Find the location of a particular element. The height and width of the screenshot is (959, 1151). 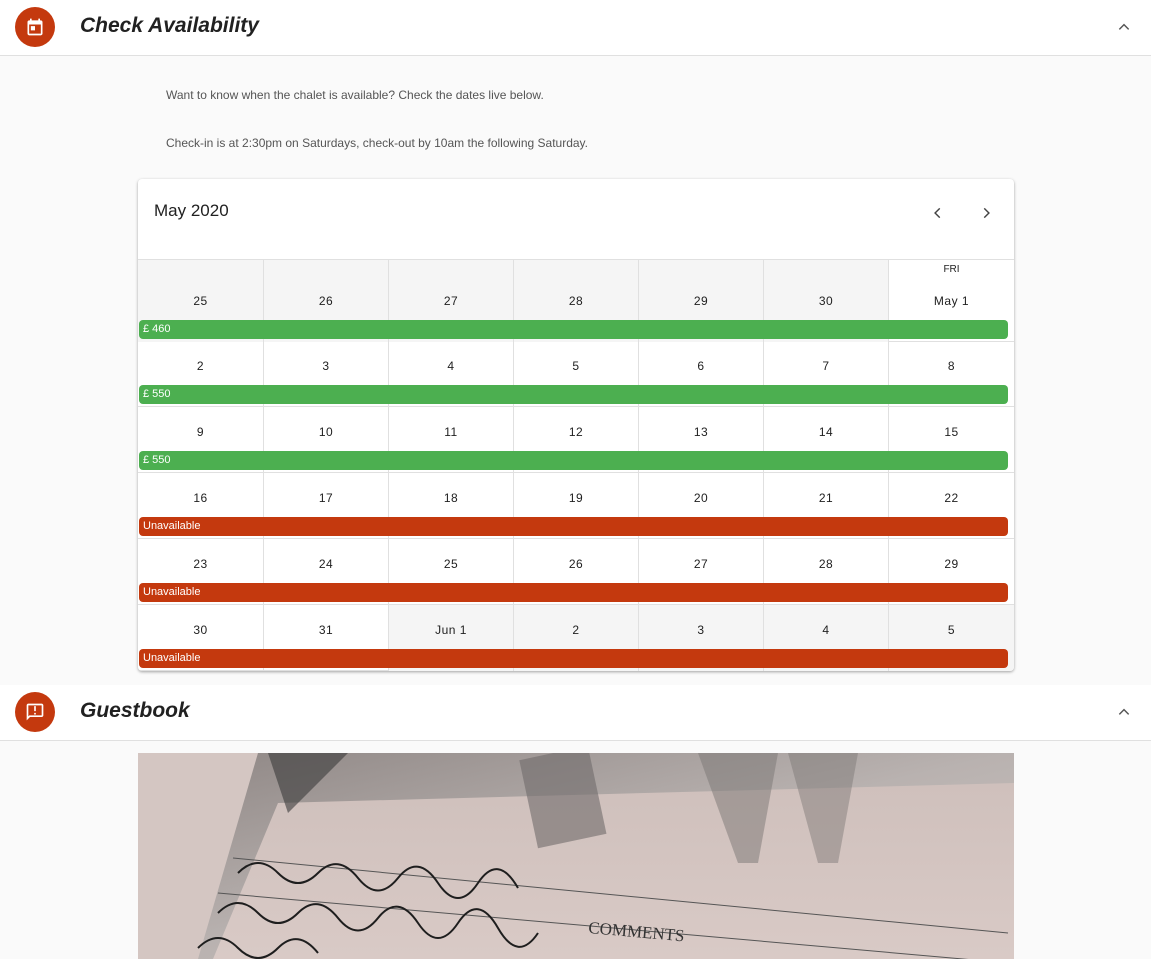

day-number: 18 is located at coordinates (451, 498).